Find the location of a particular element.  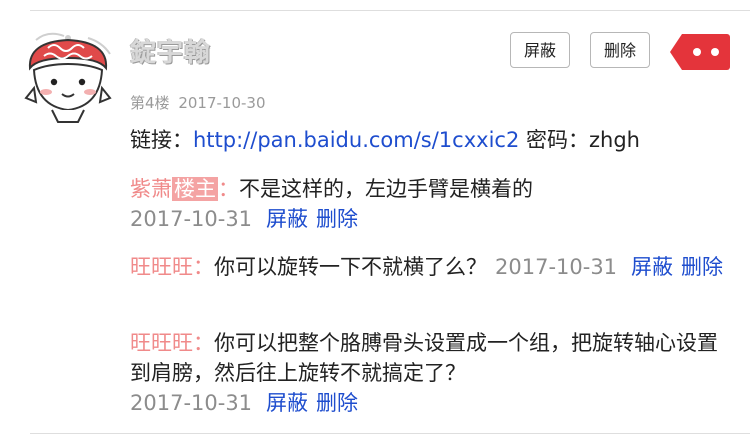

reply-text: 你可以旋转一下不就横了么？ is located at coordinates (350, 267).